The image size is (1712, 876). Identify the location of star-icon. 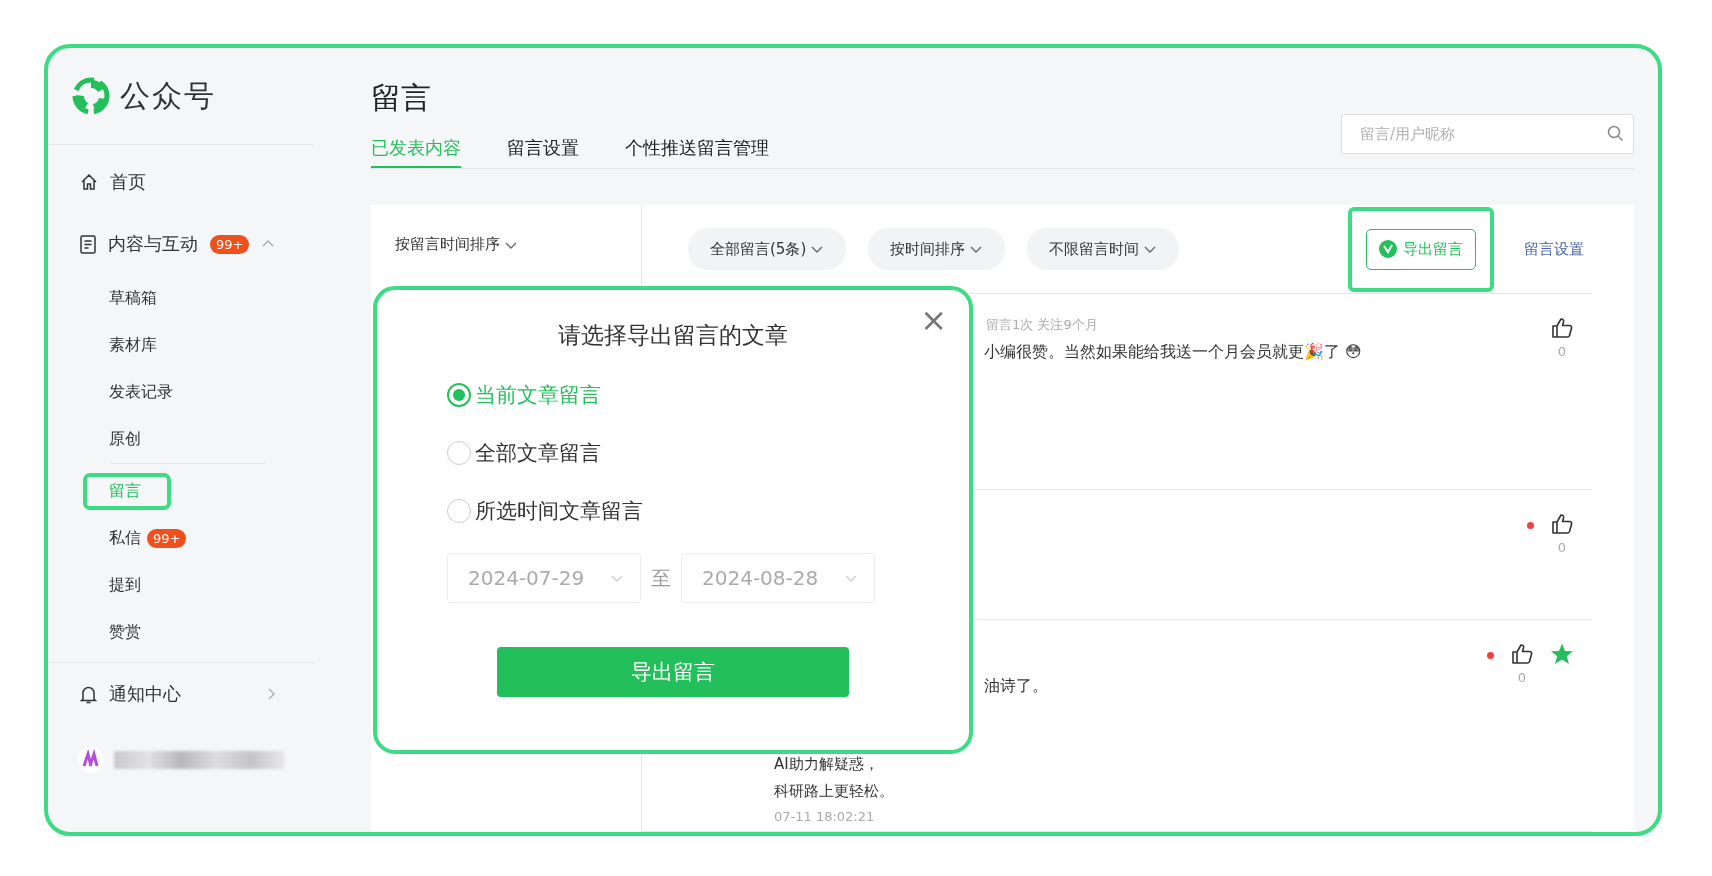
(1562, 654).